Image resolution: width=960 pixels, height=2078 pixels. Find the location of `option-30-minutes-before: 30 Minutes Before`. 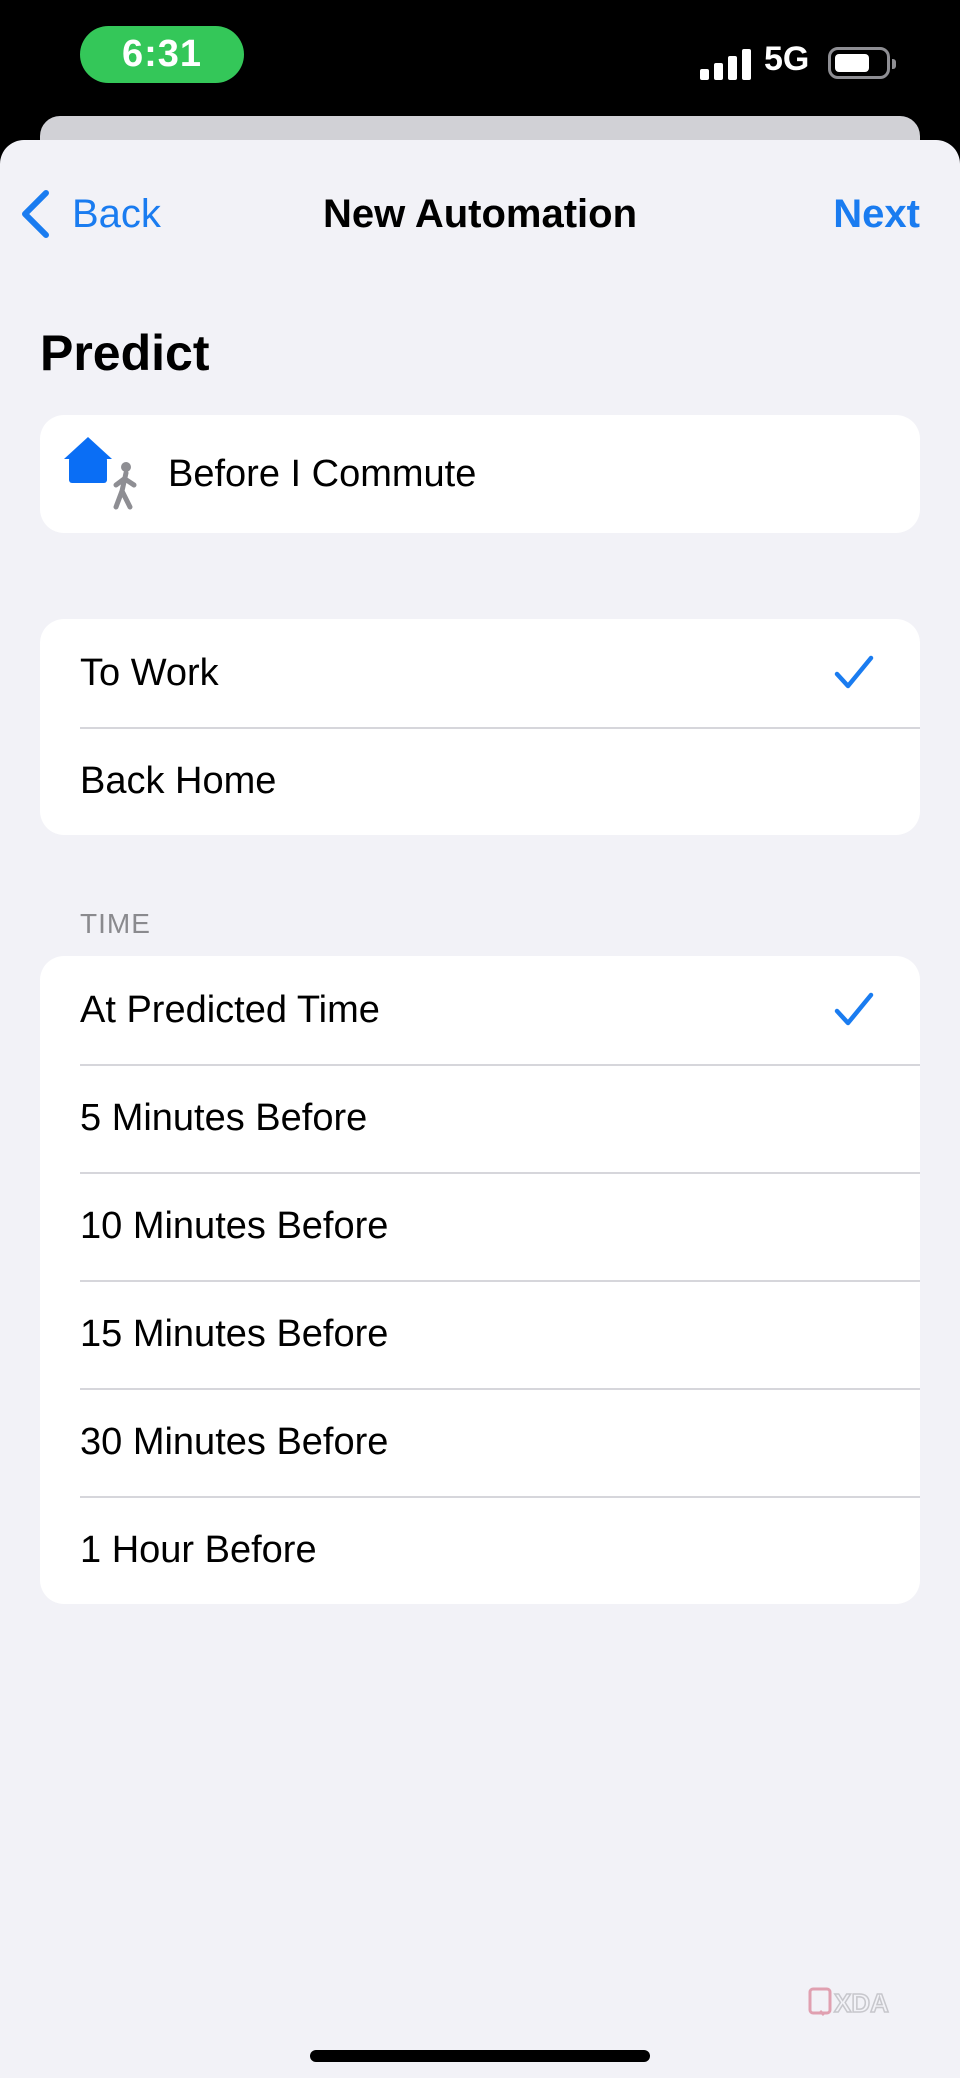

option-30-minutes-before: 30 Minutes Before is located at coordinates (480, 1442).